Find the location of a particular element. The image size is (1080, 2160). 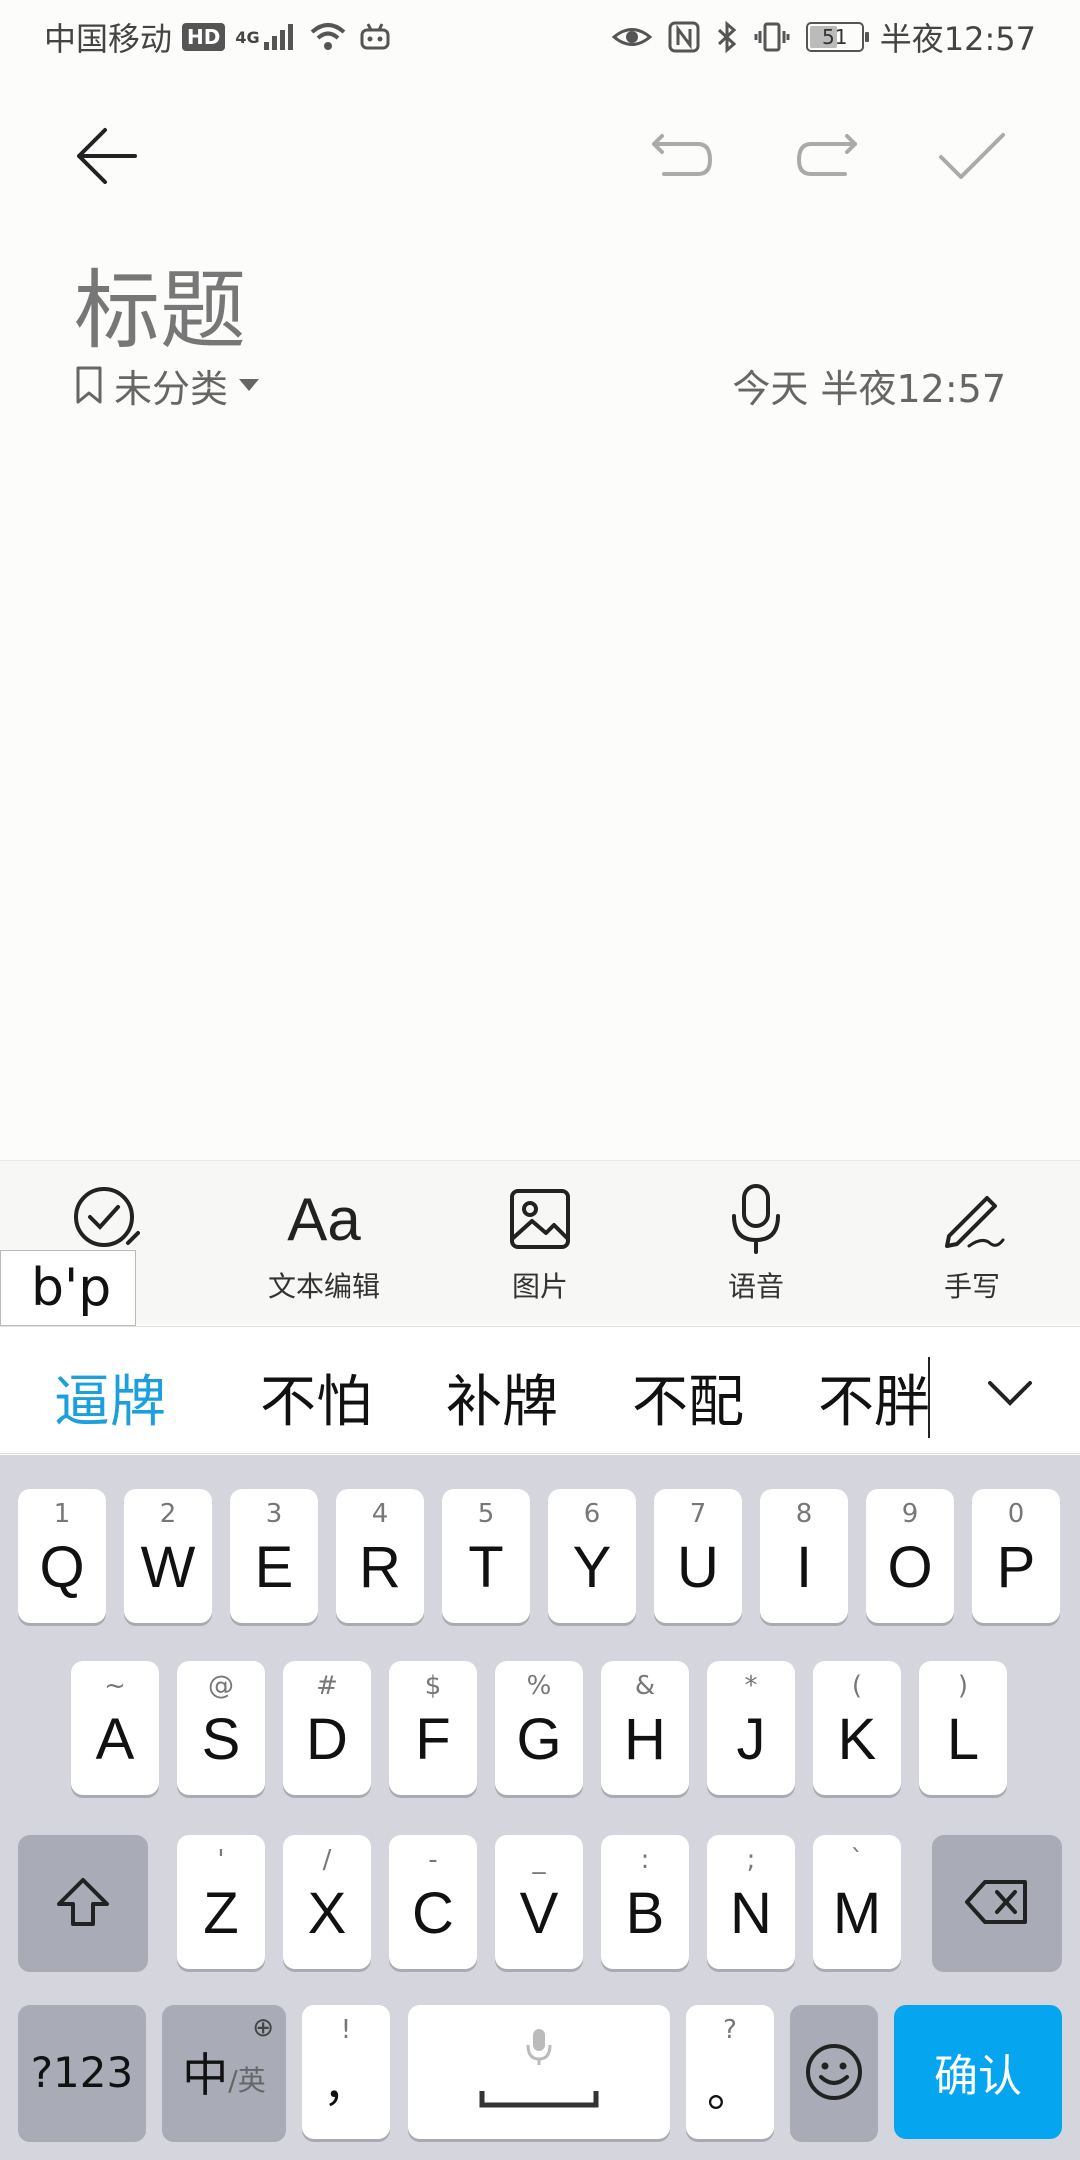

save-button is located at coordinates (972, 156).